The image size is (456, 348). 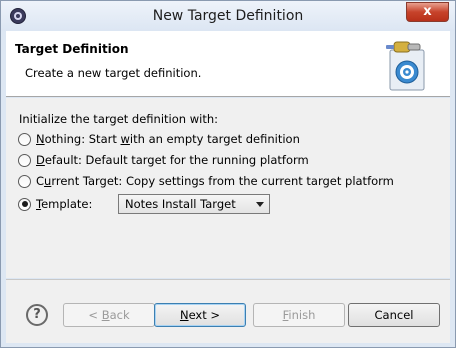 What do you see at coordinates (113, 73) in the screenshot?
I see `banner-description: Create a new target definition.` at bounding box center [113, 73].